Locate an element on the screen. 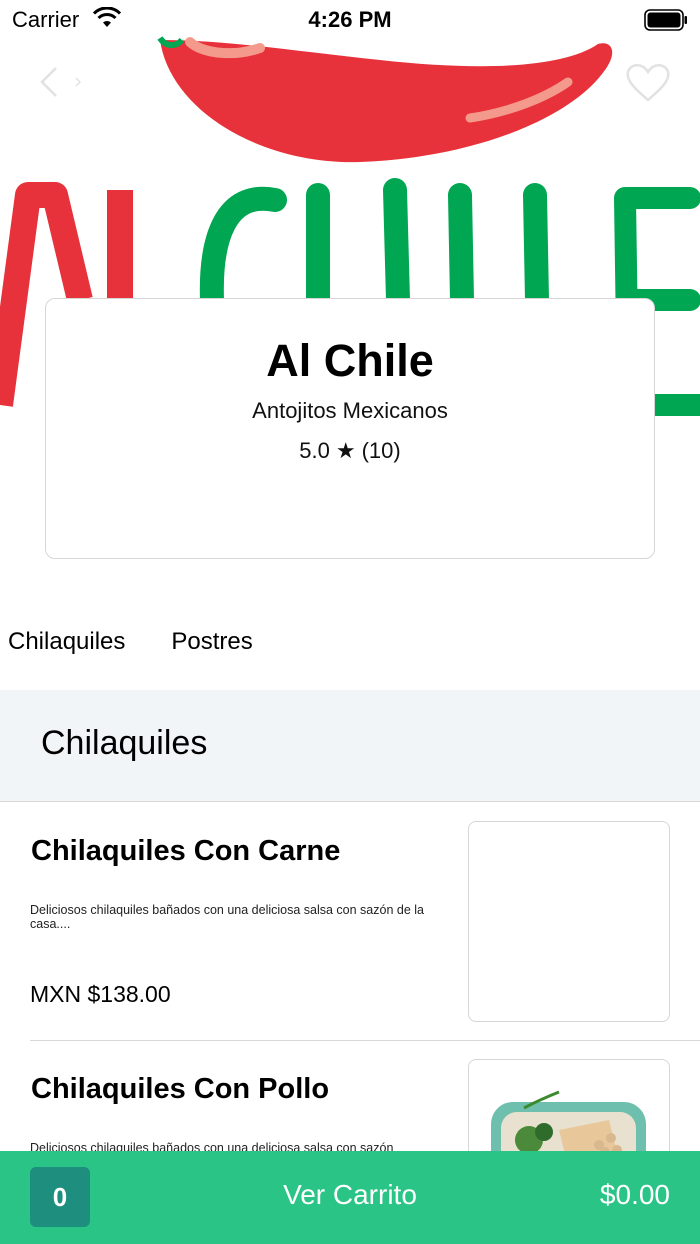 The image size is (700, 1244). rating-value: 5.0 is located at coordinates (314, 450).